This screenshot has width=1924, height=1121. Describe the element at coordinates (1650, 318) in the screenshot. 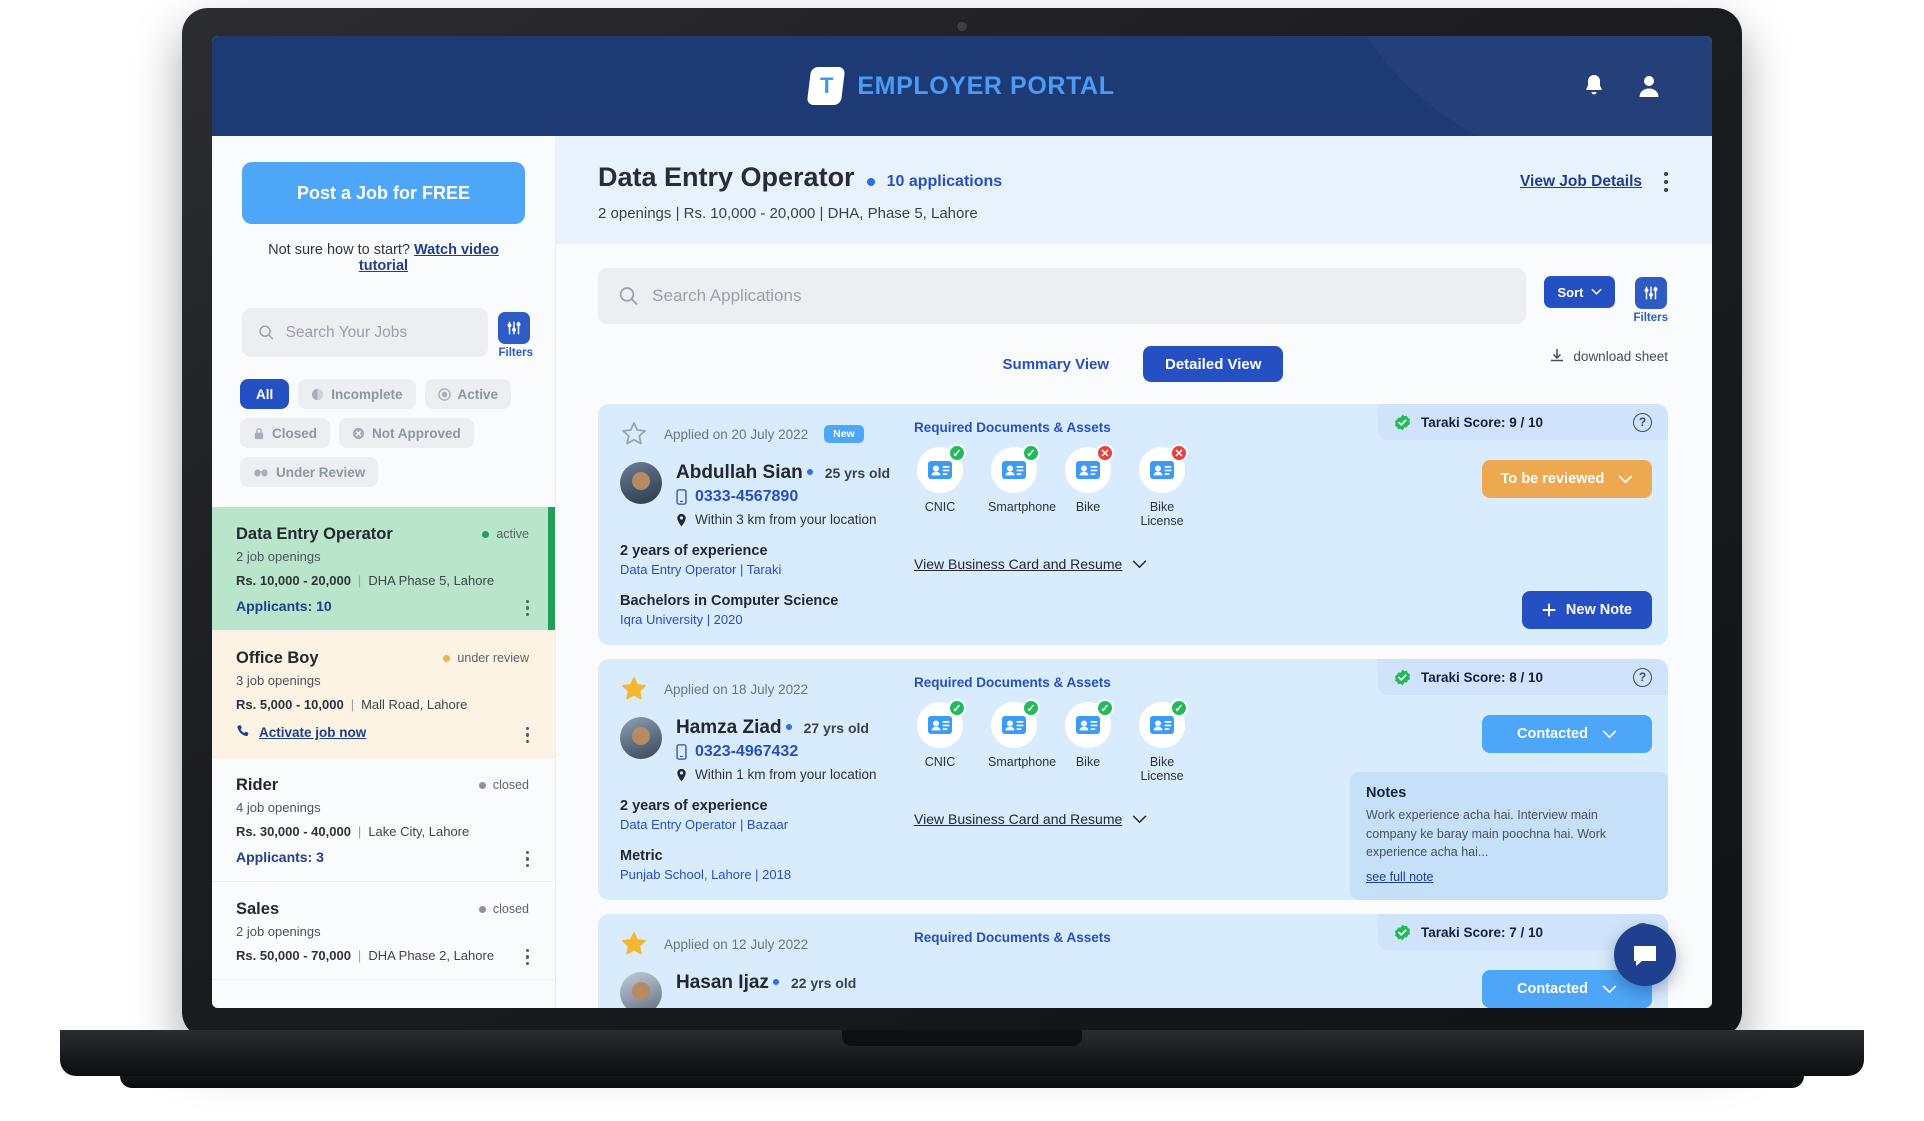

I see `applications-filters-label: Filters` at that location.